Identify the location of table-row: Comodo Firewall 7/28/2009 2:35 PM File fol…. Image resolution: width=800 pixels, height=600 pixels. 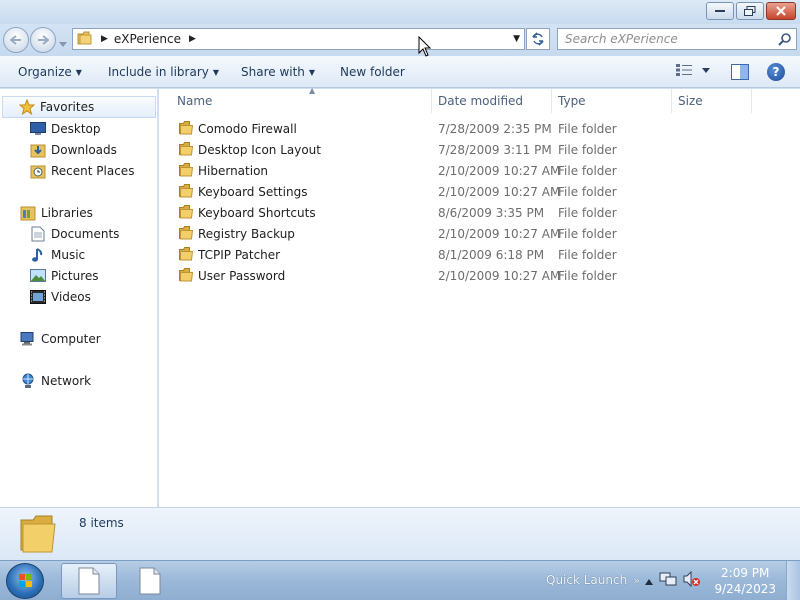
(469, 129).